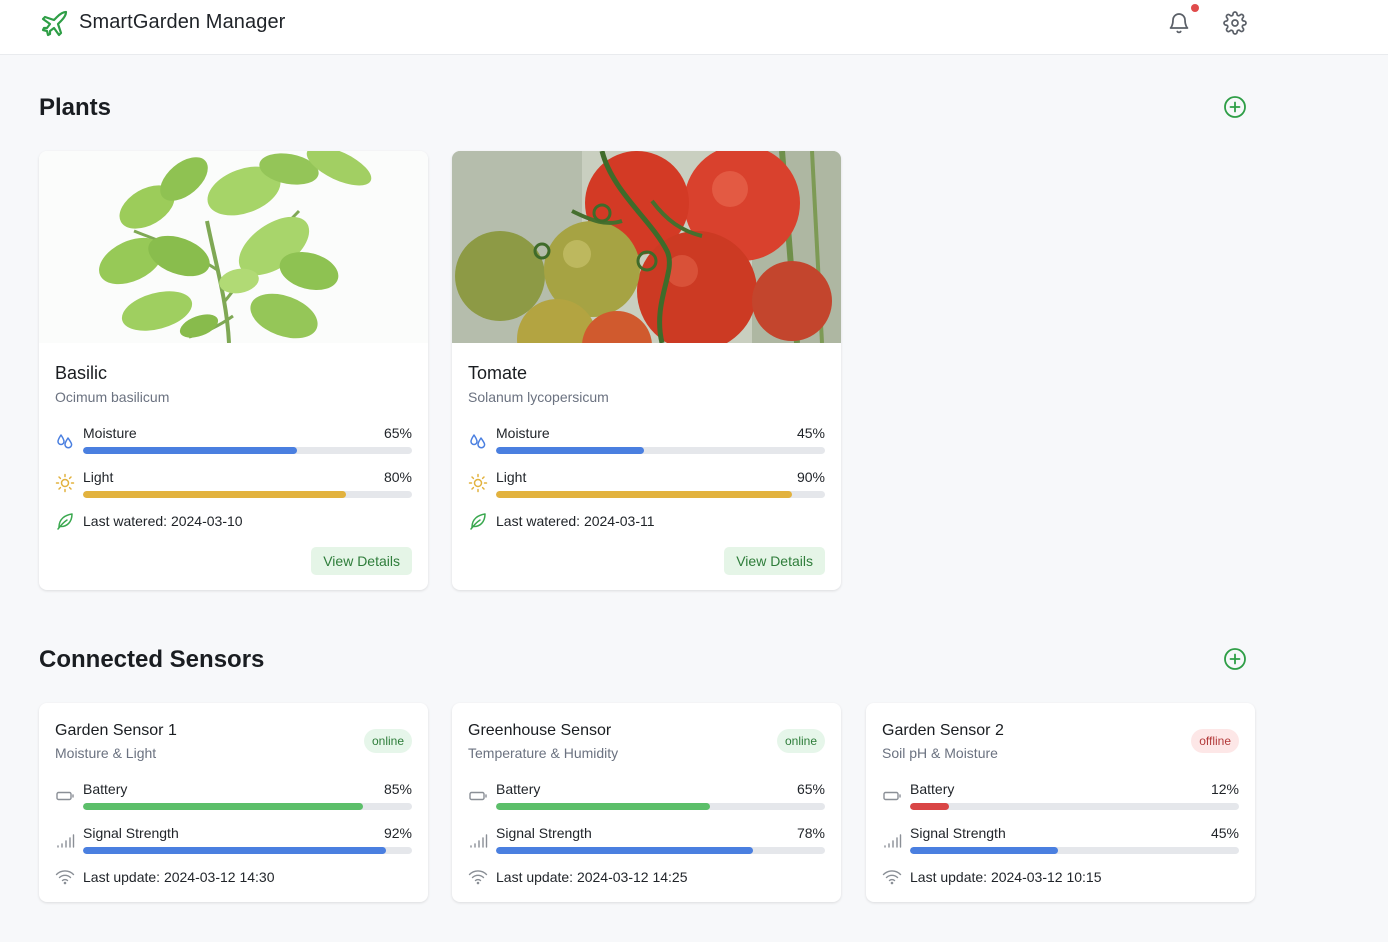  Describe the element at coordinates (943, 730) in the screenshot. I see `sensor-name: Garden Sensor 2` at that location.